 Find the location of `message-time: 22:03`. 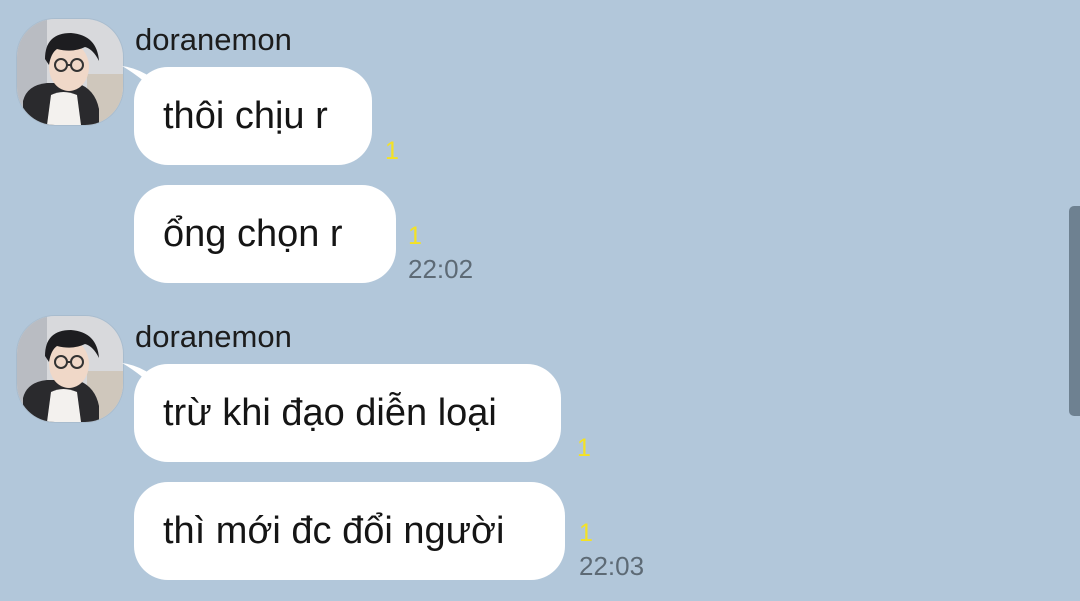

message-time: 22:03 is located at coordinates (612, 566).